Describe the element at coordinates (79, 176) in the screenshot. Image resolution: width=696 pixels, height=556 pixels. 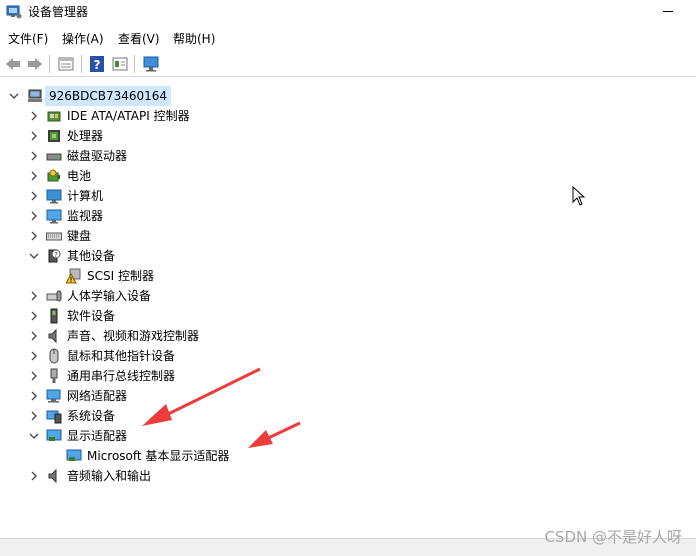
I see `tree-category-label: 电池` at that location.